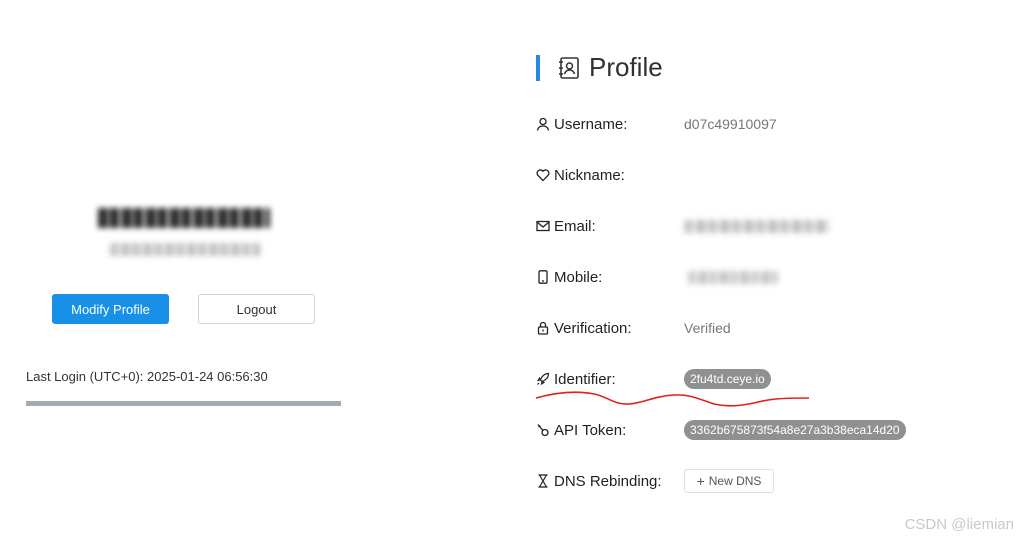 This screenshot has width=1024, height=544. Describe the element at coordinates (183, 403) in the screenshot. I see `divider-bar` at that location.